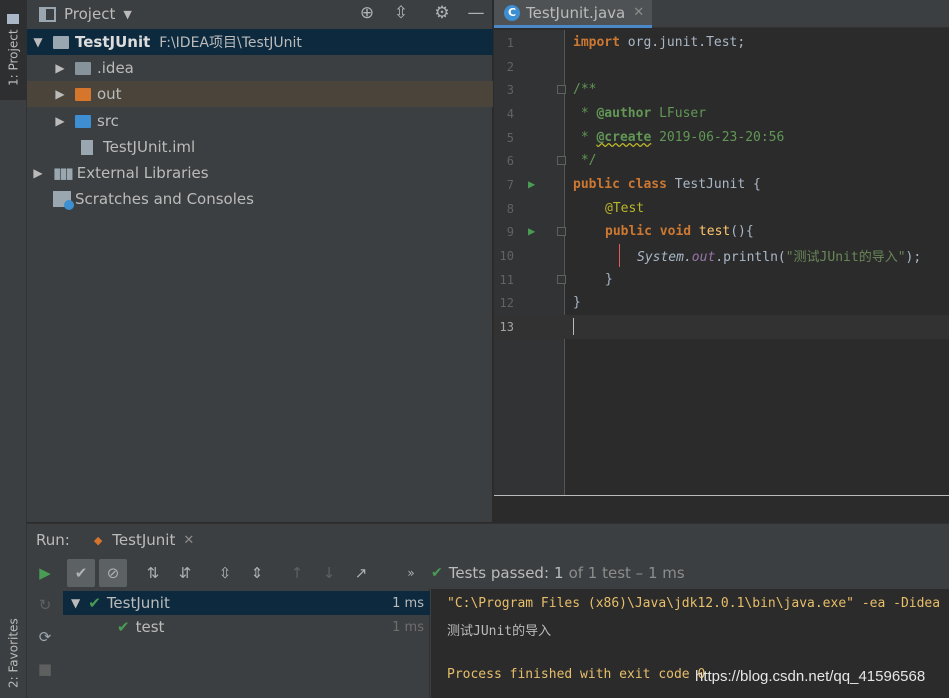 This screenshot has height=698, width=949. What do you see at coordinates (108, 121) in the screenshot?
I see `tree-item-label: src` at bounding box center [108, 121].